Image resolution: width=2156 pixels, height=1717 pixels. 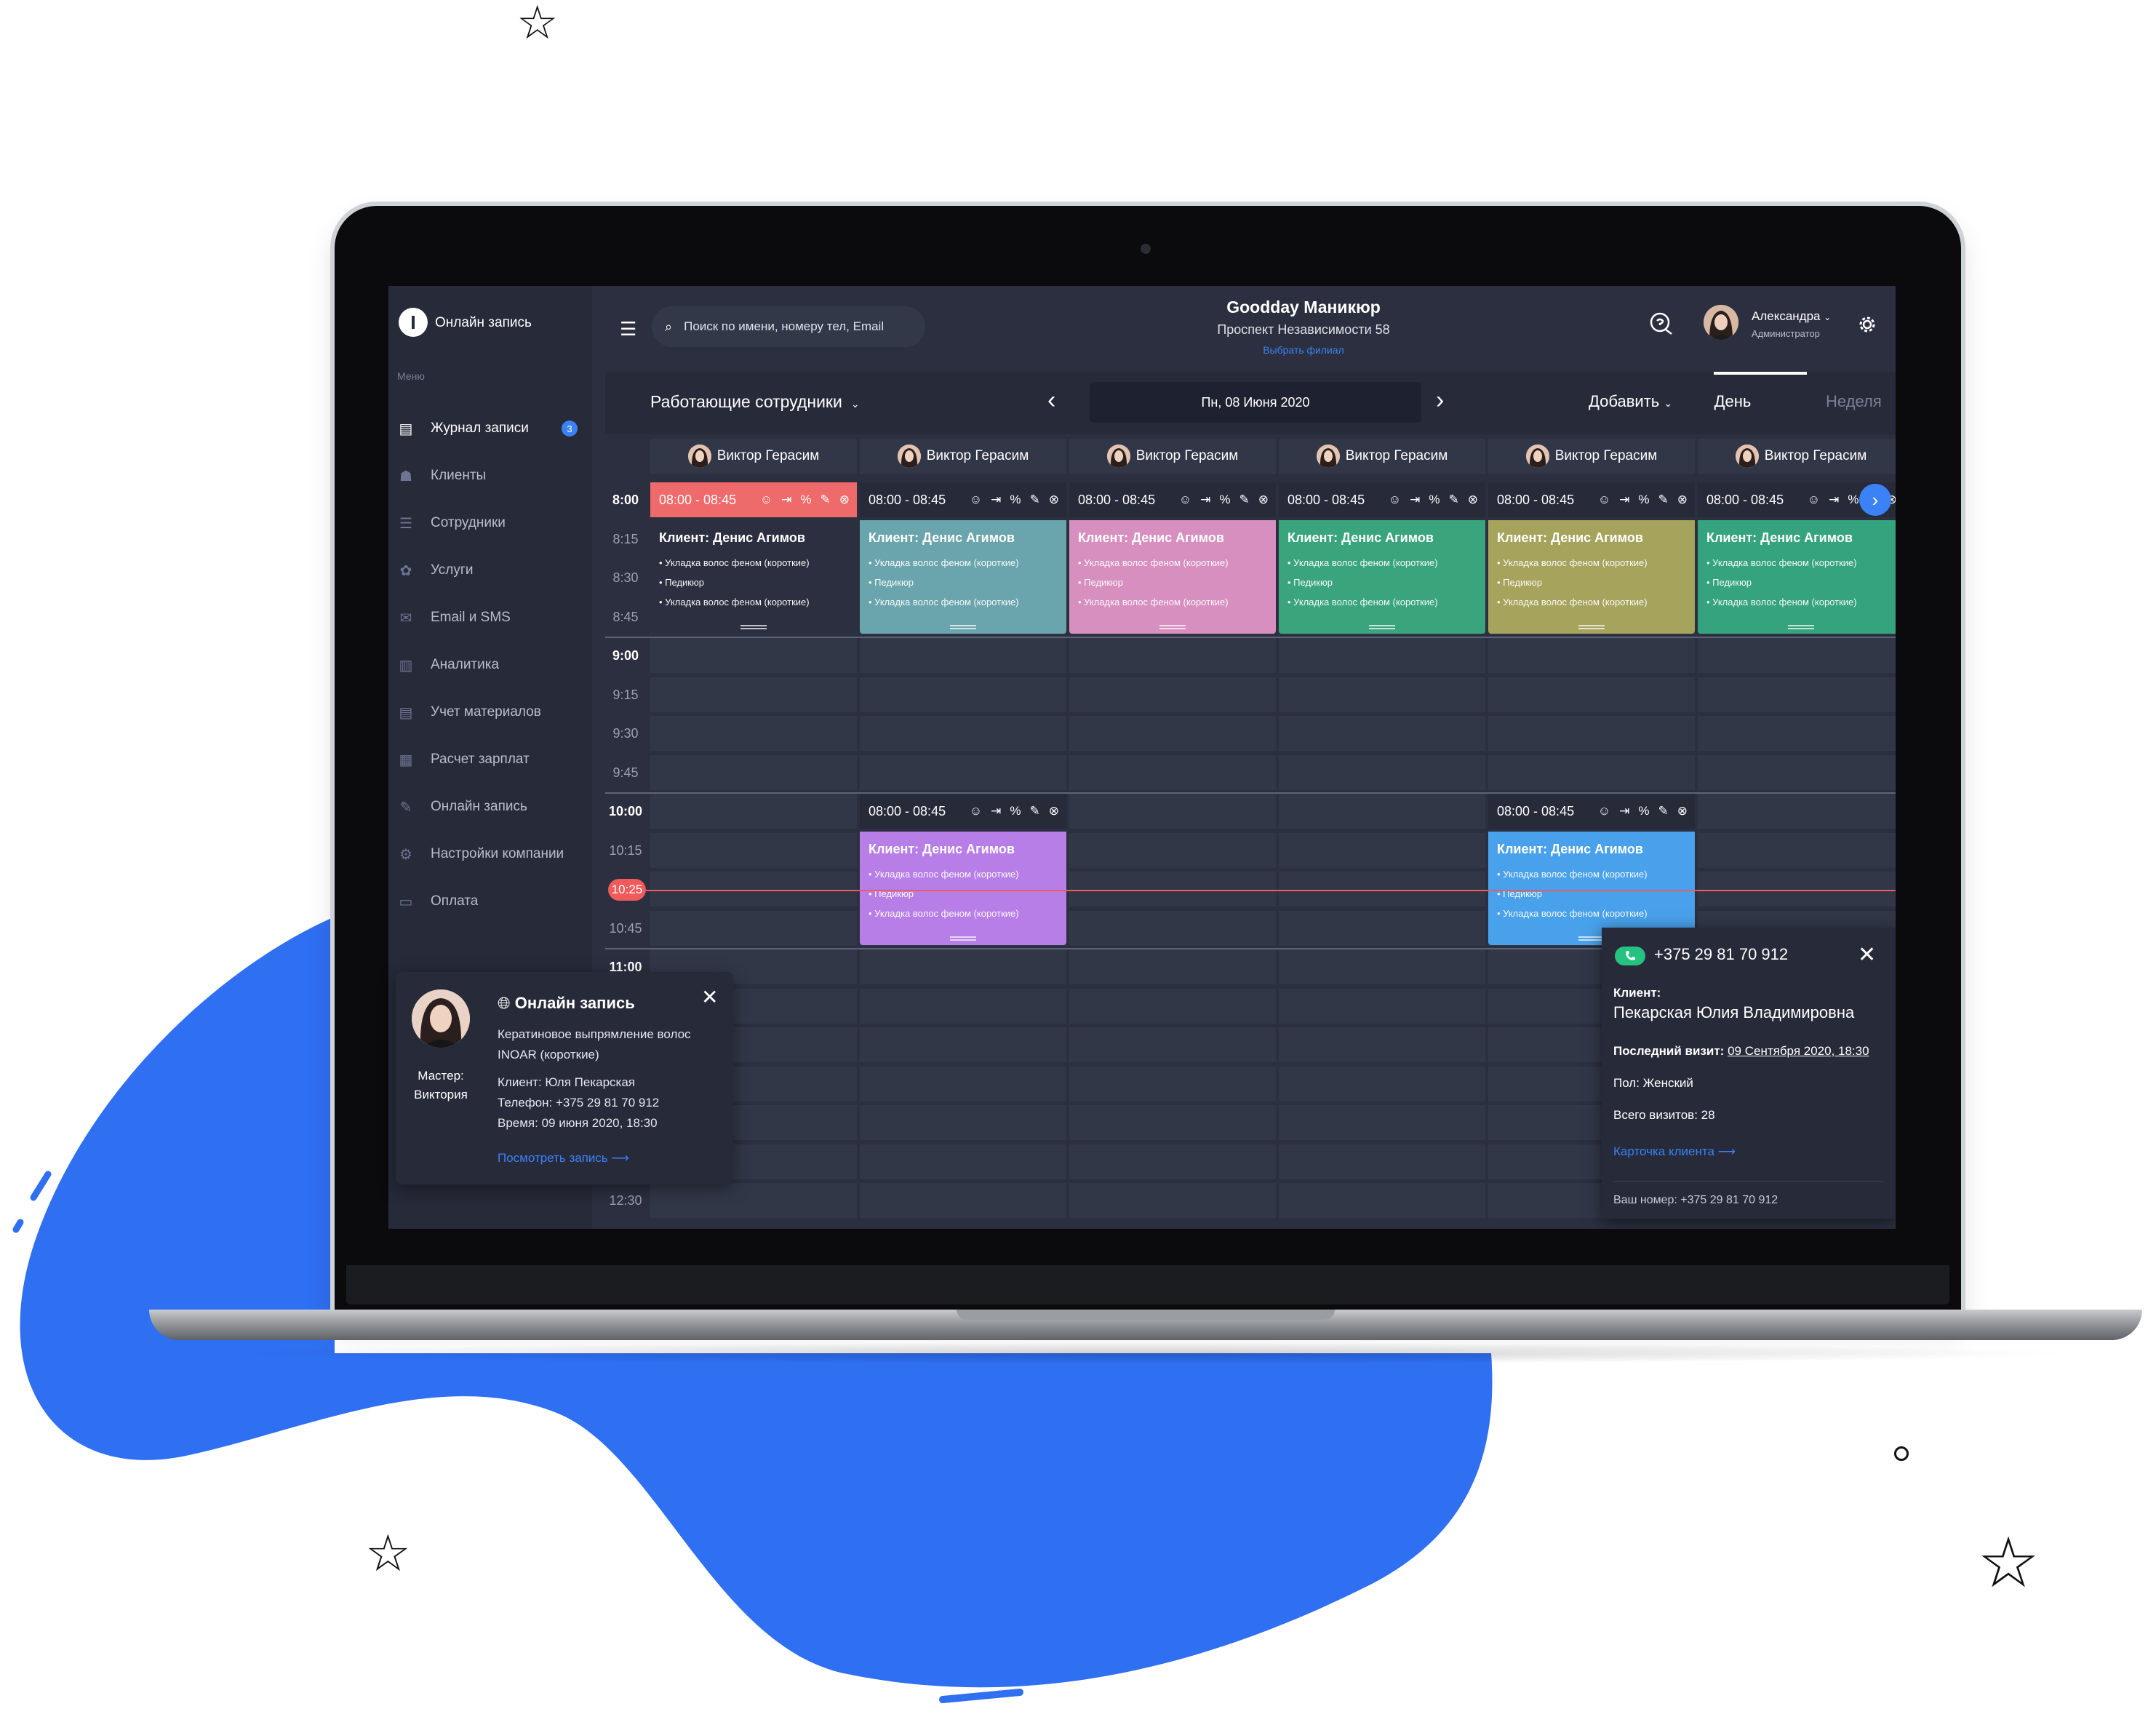 What do you see at coordinates (492, 759) in the screenshot?
I see `sidebar-item: ▦ Расчет зарплат` at bounding box center [492, 759].